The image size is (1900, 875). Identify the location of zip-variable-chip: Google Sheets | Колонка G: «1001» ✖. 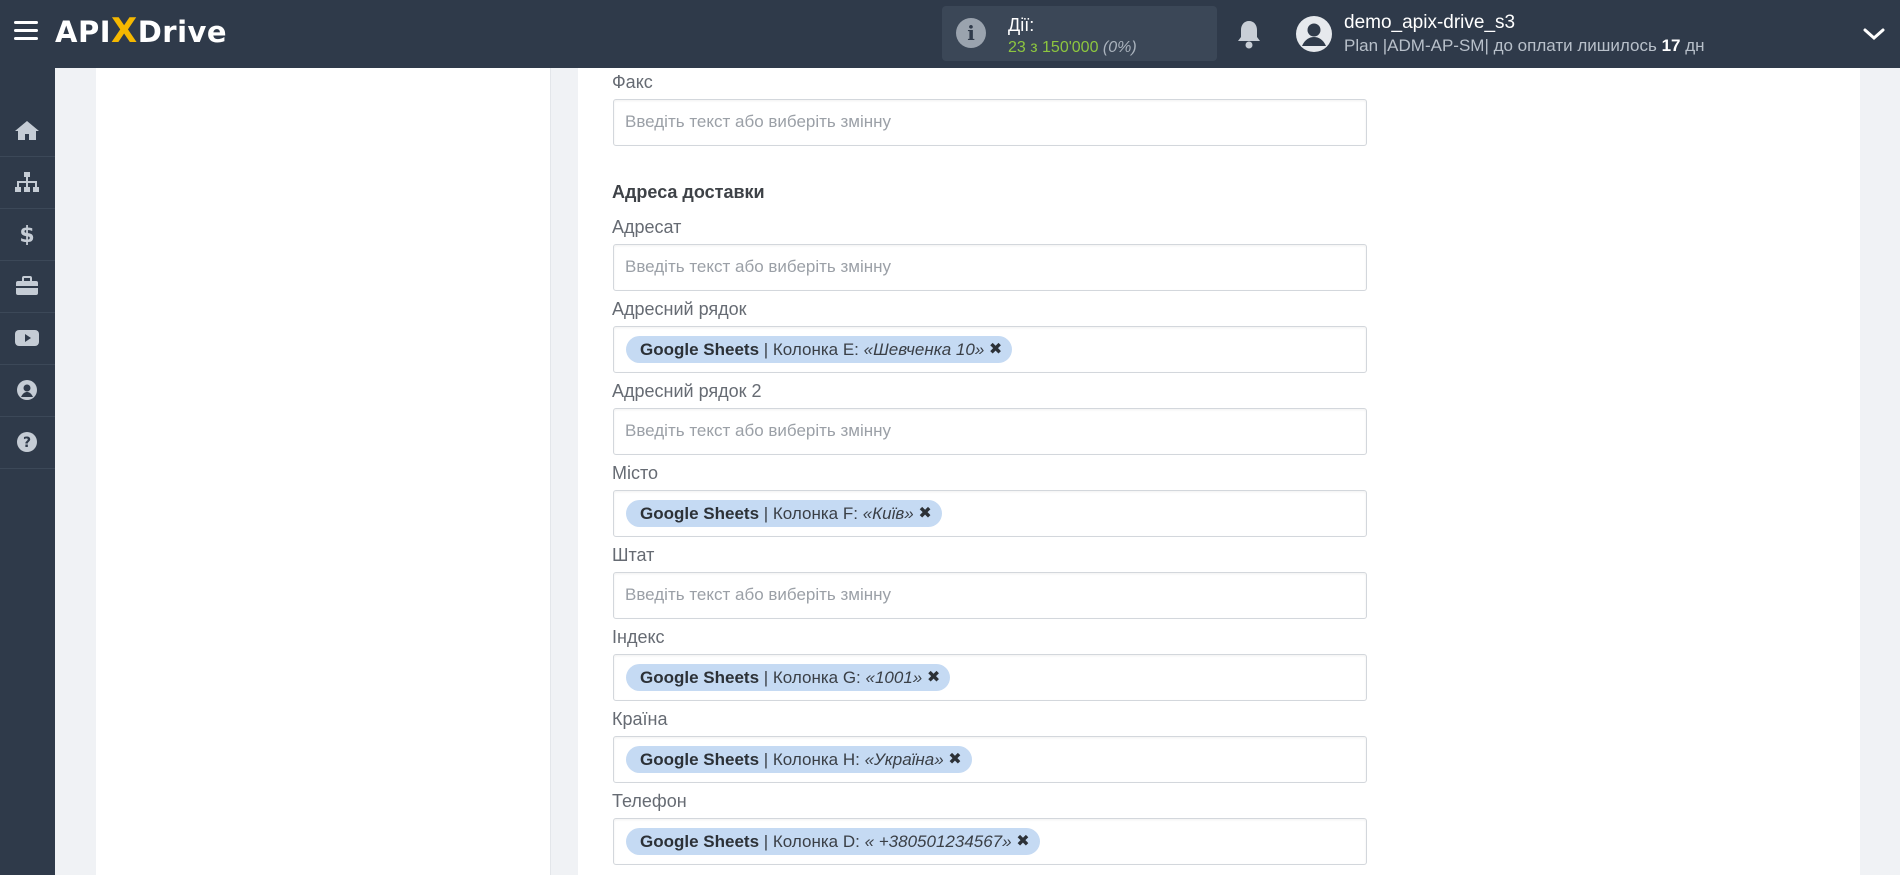
(788, 677).